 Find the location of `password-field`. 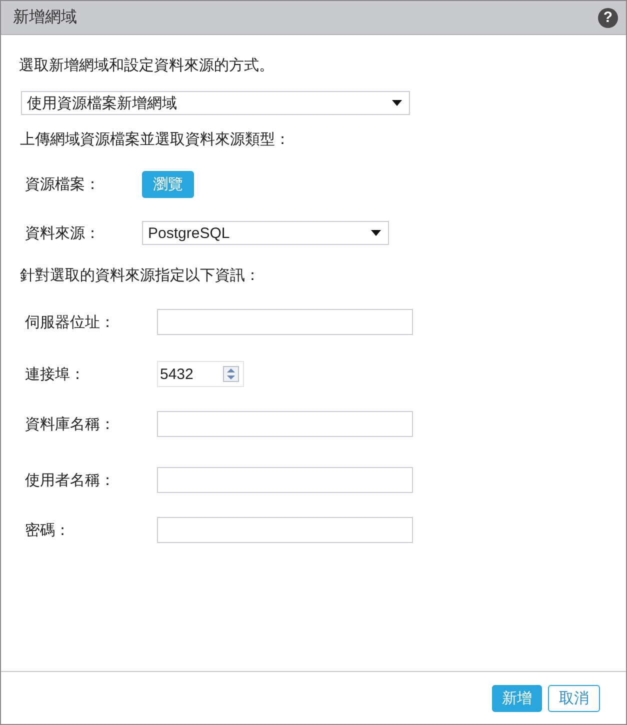

password-field is located at coordinates (285, 530).